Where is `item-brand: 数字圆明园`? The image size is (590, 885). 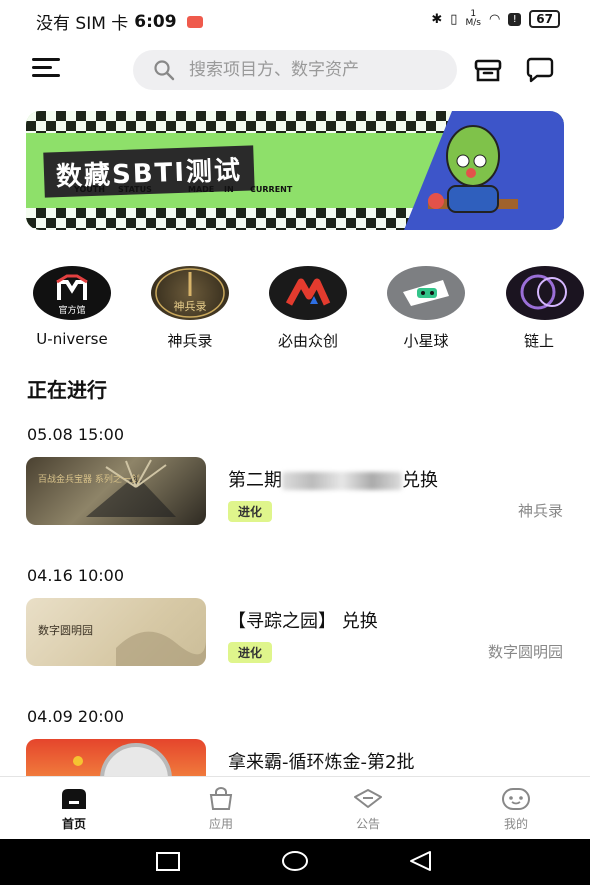 item-brand: 数字圆明园 is located at coordinates (525, 652).